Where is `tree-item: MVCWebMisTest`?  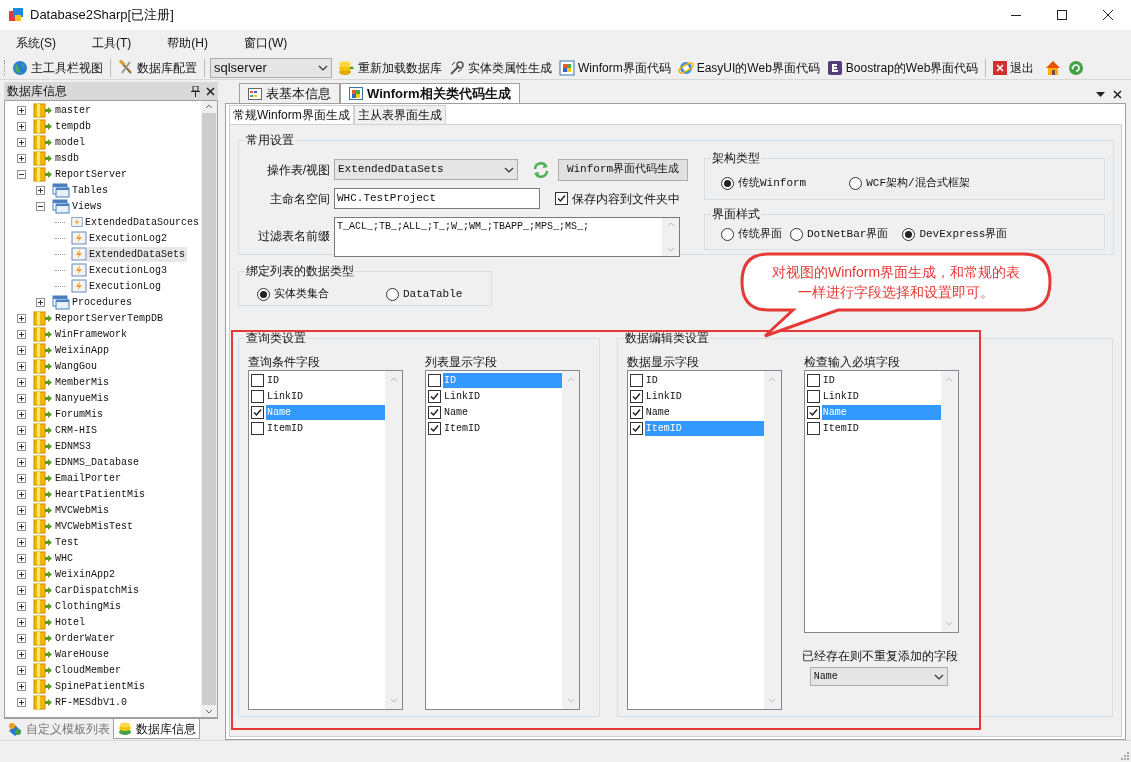
tree-item: MVCWebMisTest is located at coordinates (94, 526).